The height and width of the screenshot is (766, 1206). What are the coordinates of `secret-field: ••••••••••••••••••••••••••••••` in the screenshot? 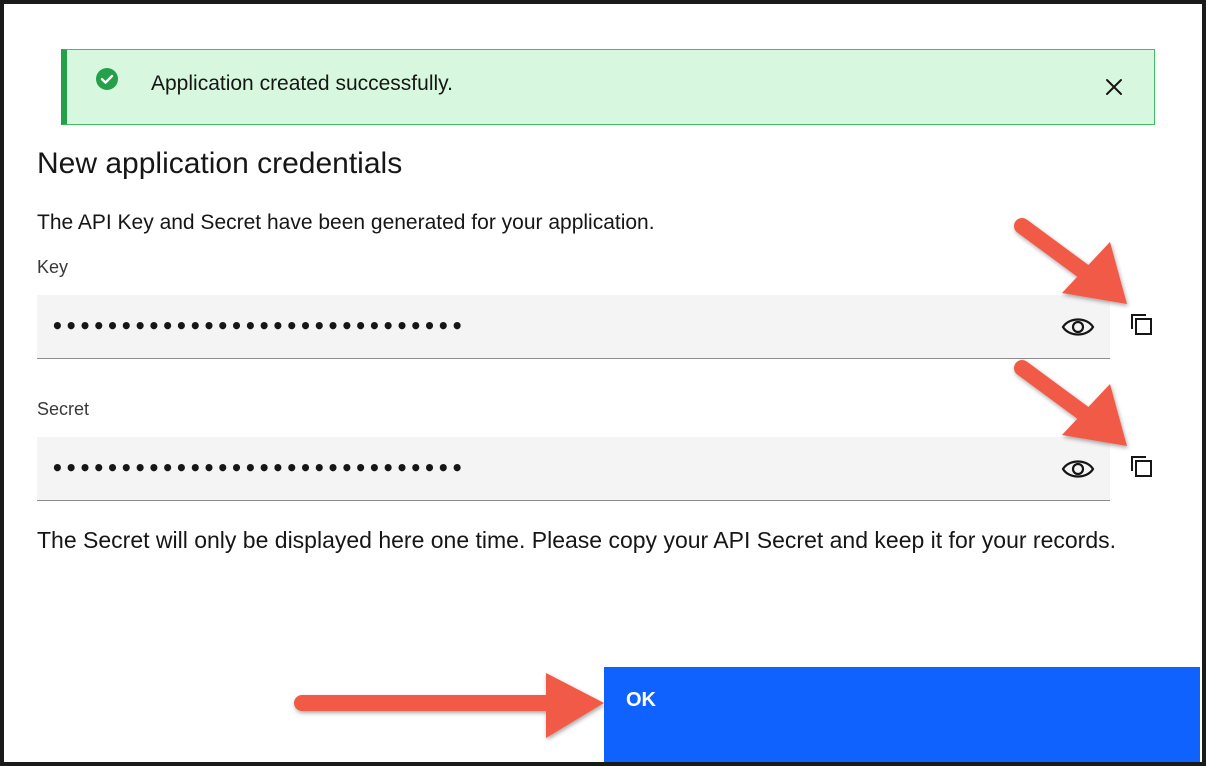 It's located at (573, 469).